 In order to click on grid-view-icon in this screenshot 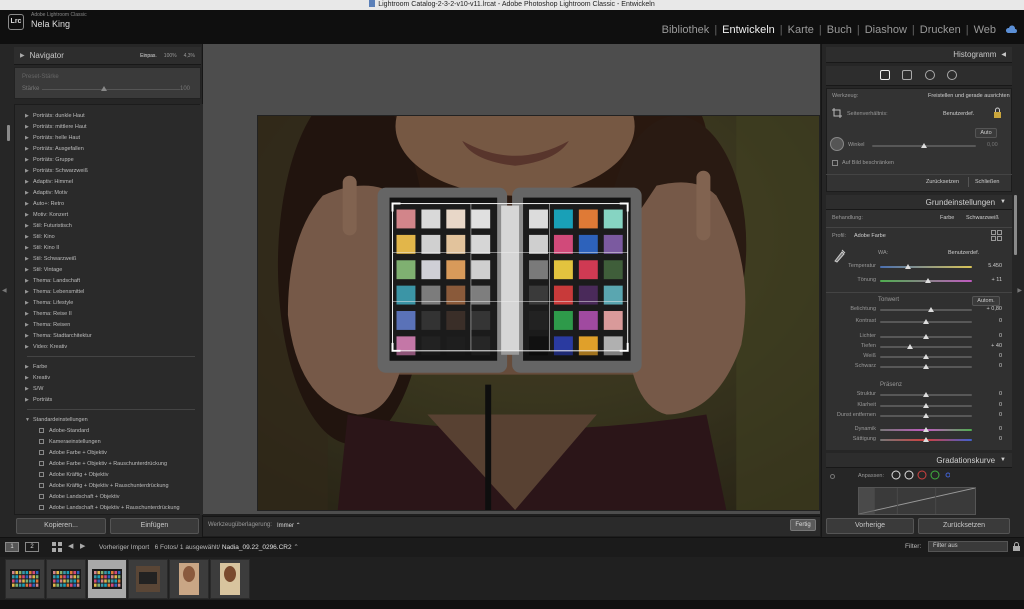, I will do `click(57, 547)`.